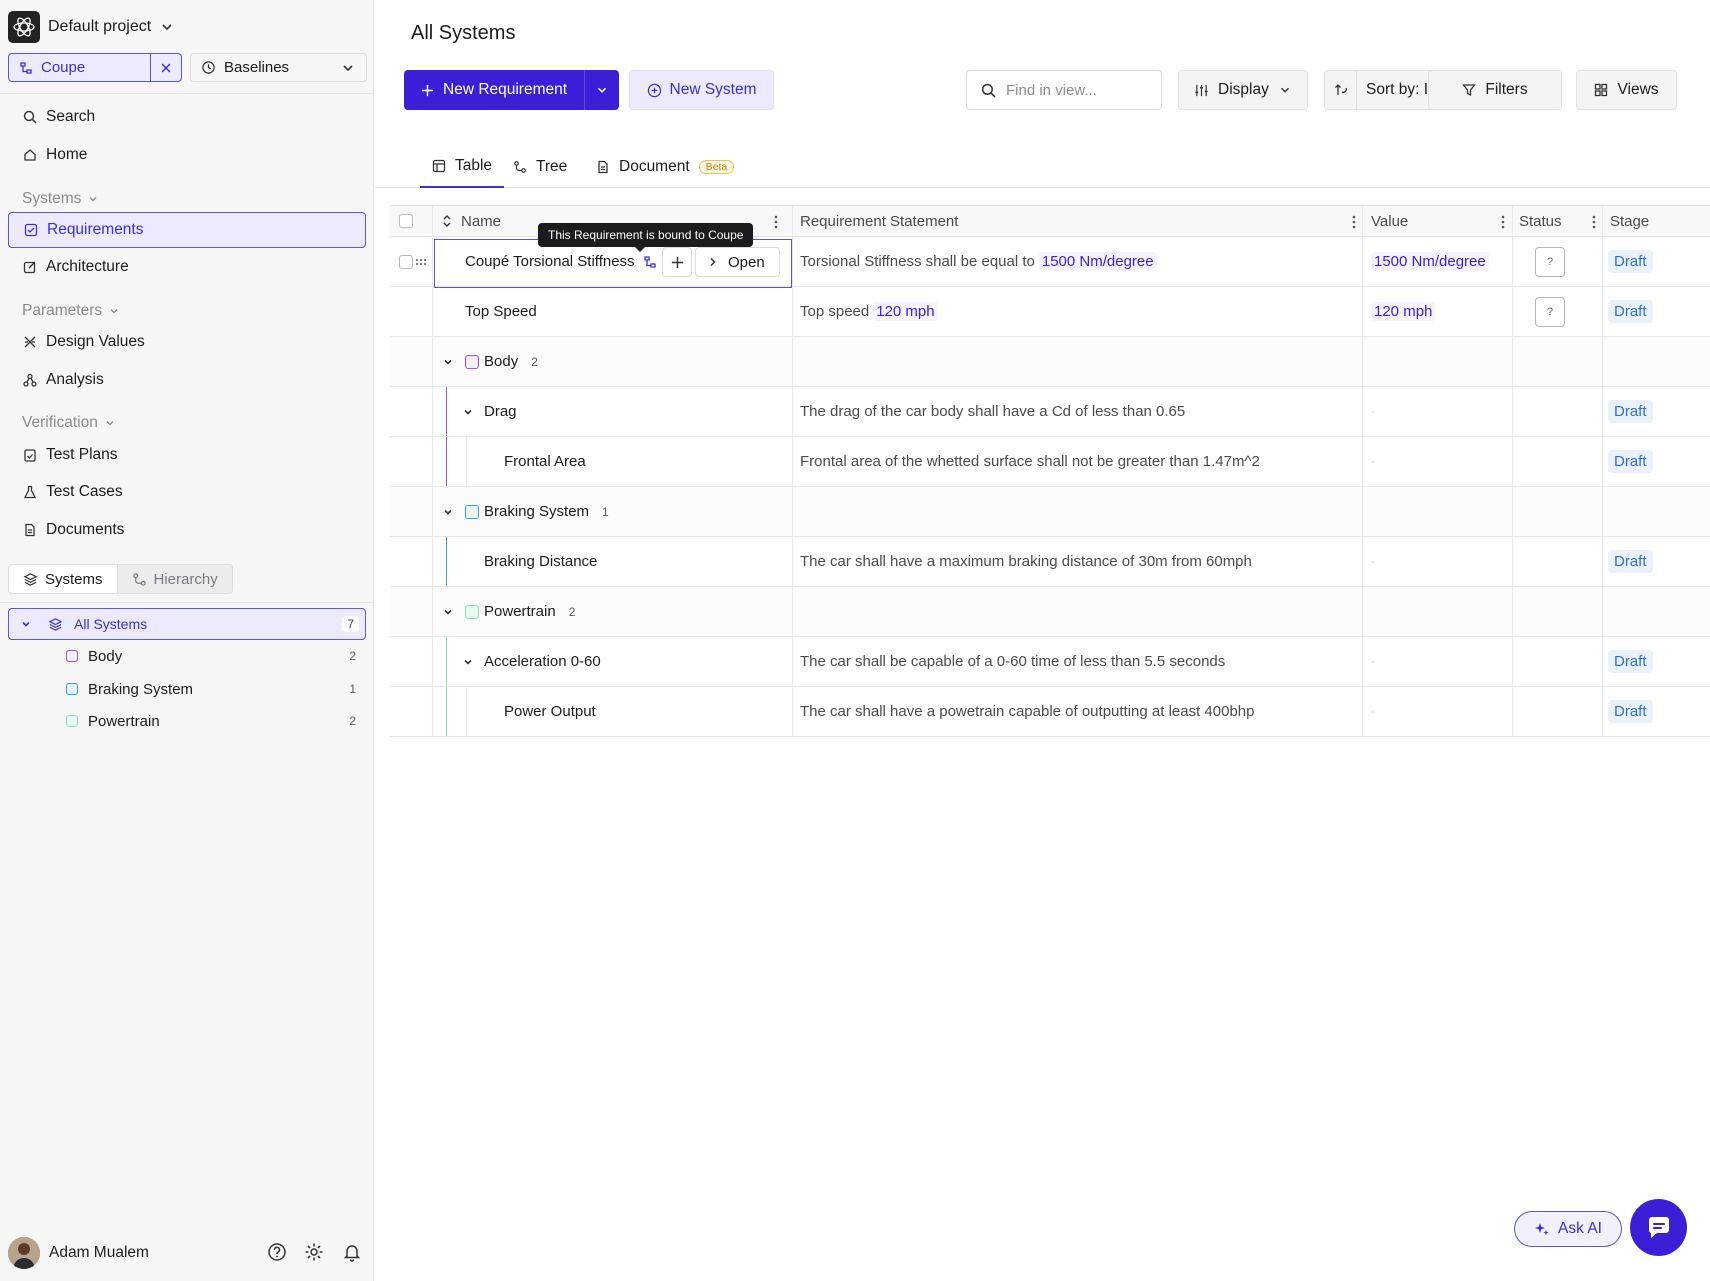 The height and width of the screenshot is (1281, 1710). What do you see at coordinates (187, 230) in the screenshot?
I see `nav-requirements: Requirements` at bounding box center [187, 230].